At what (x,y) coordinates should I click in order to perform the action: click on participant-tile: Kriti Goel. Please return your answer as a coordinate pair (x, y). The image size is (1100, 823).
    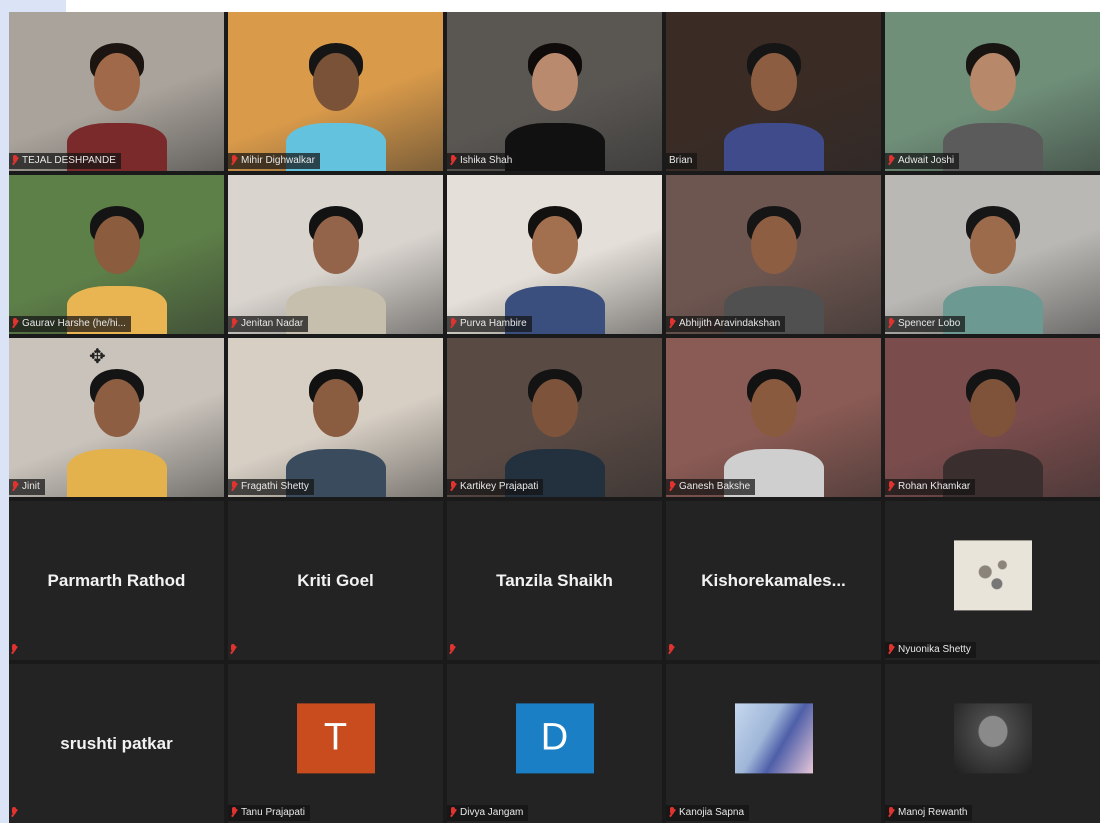
    Looking at the image, I should click on (335, 580).